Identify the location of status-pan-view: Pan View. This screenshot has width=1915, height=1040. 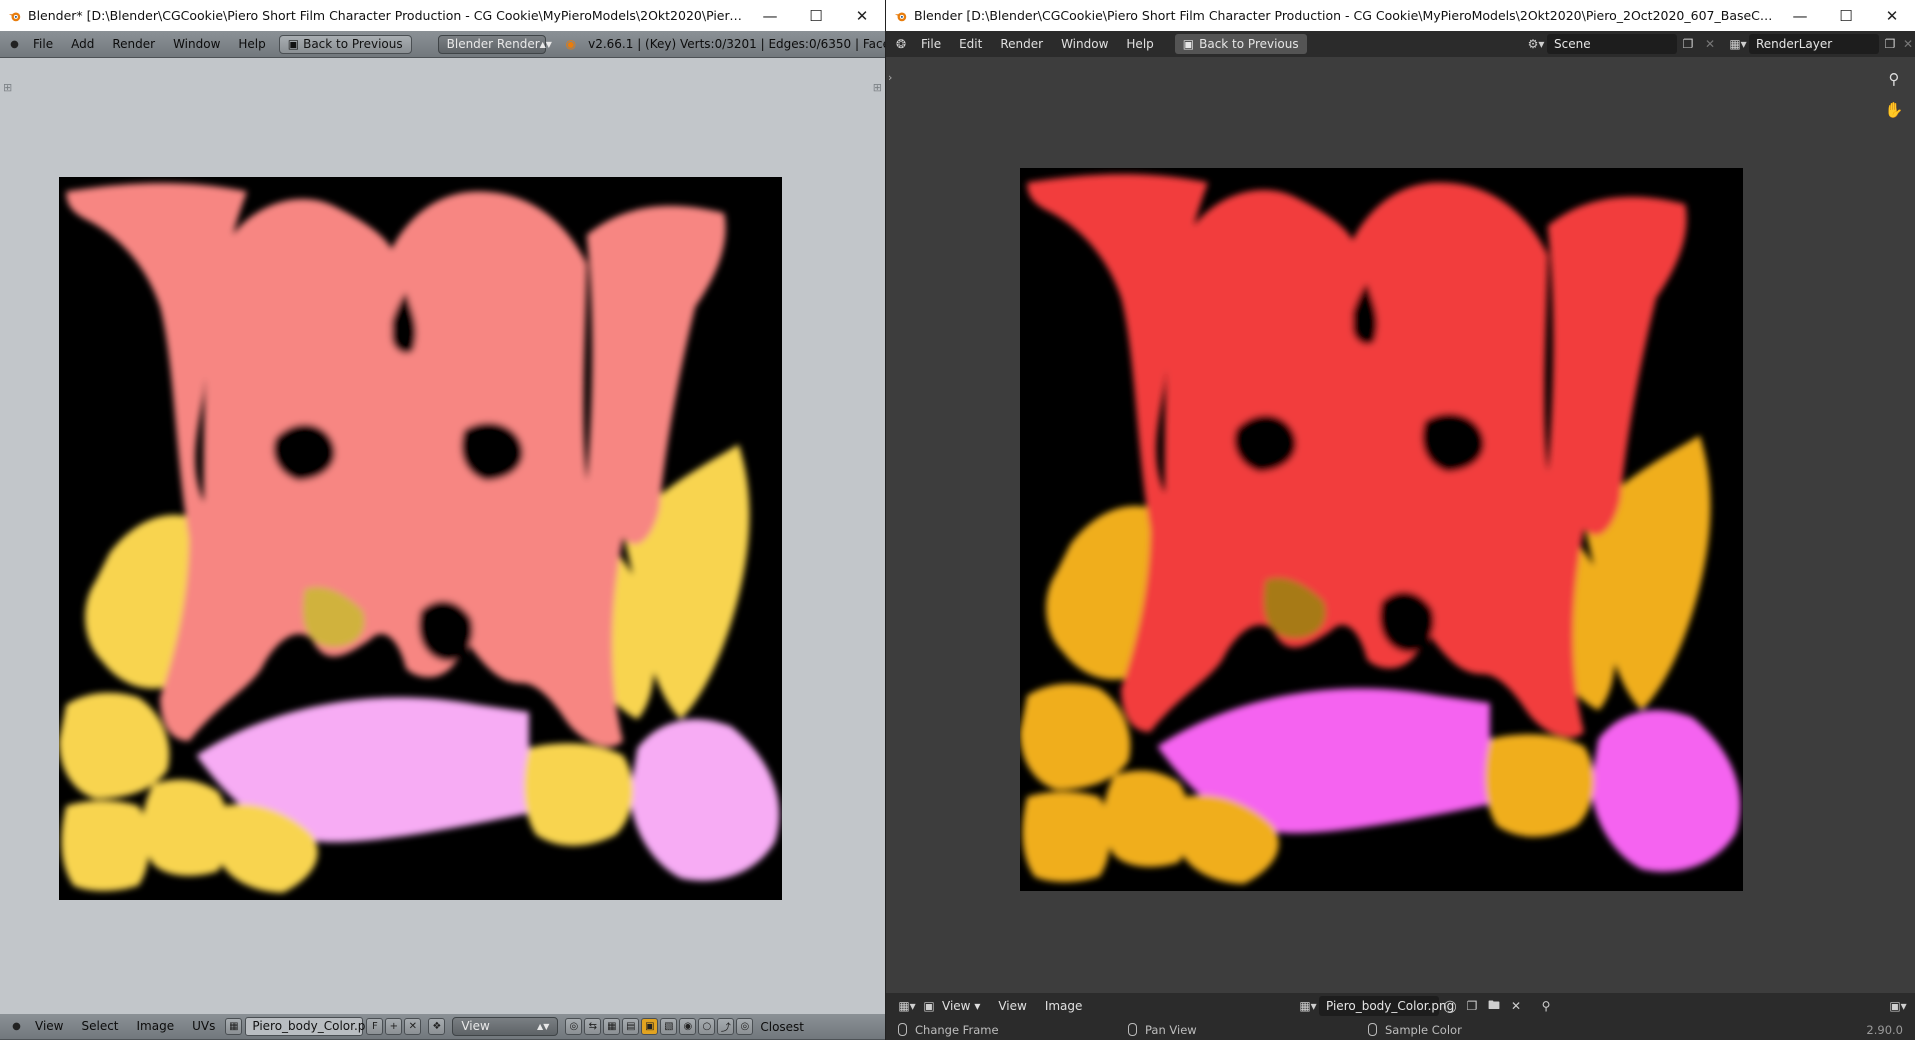
(1248, 1030).